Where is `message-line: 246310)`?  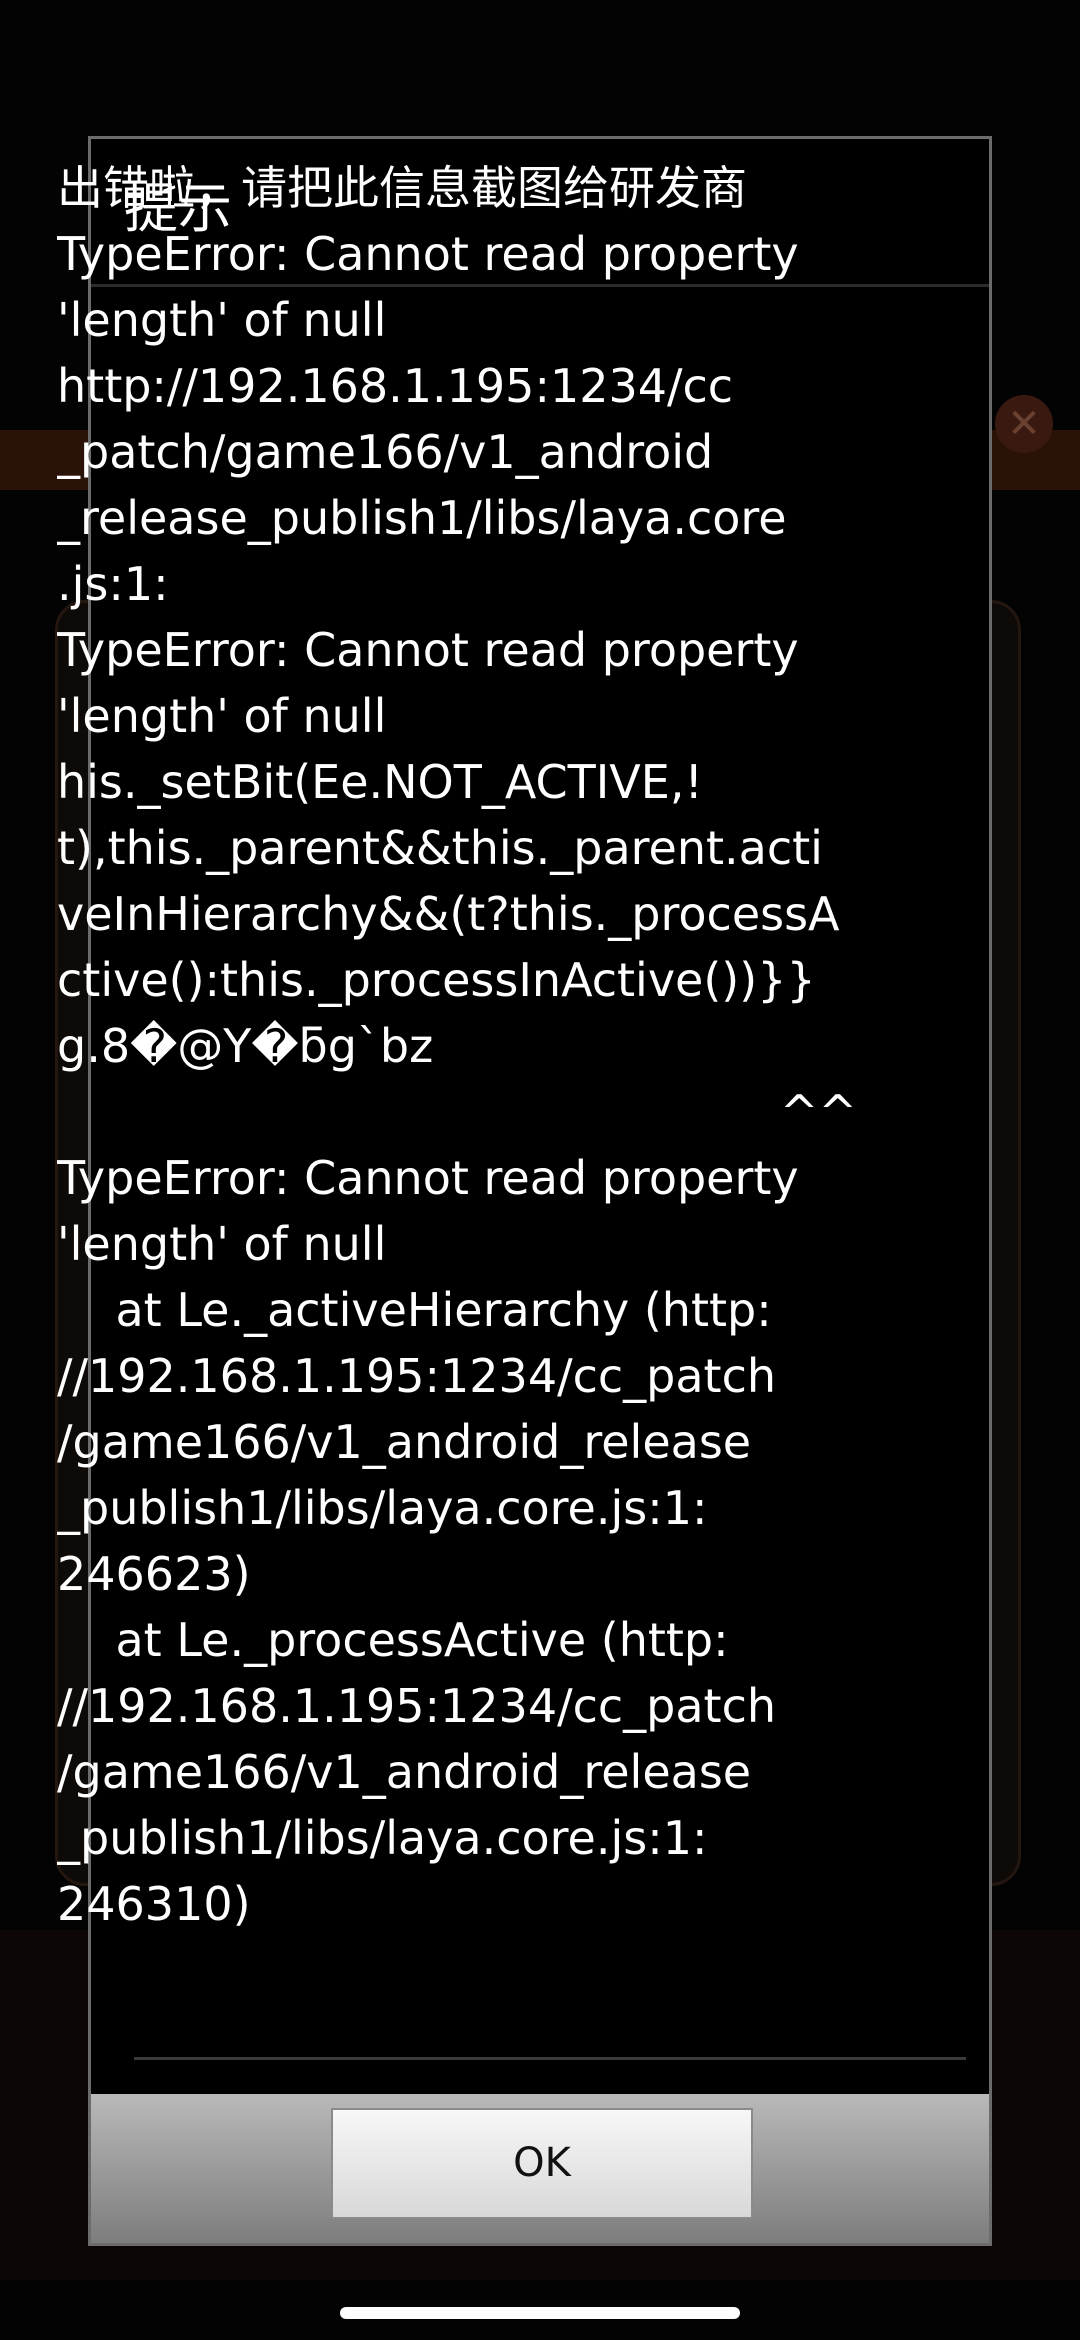
message-line: 246310) is located at coordinates (154, 1904).